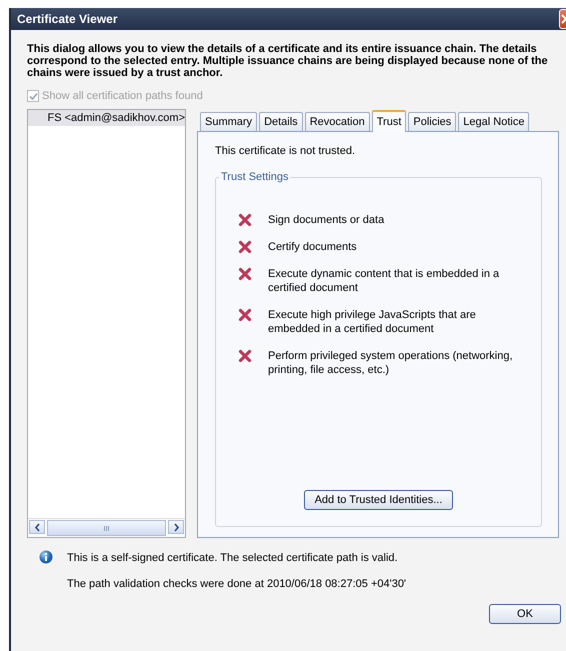  I want to click on tab: Revocation, so click(337, 121).